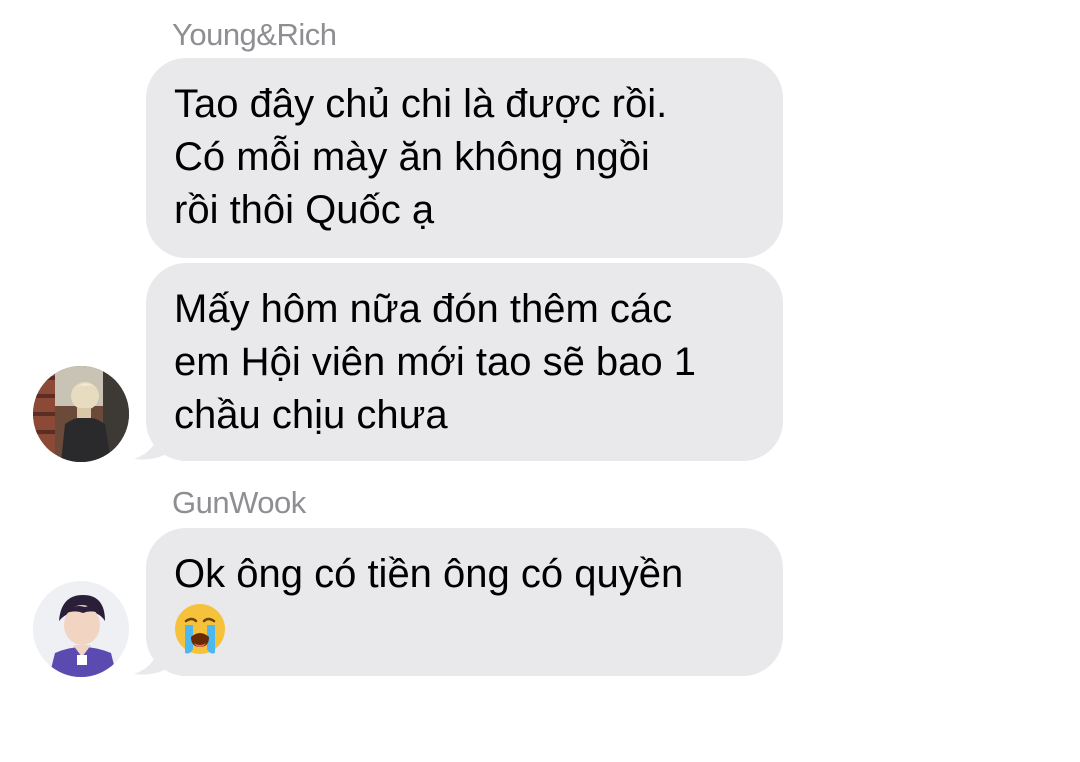 This screenshot has height=762, width=1080. I want to click on sender-name-young-rich: Young&Rich, so click(254, 34).